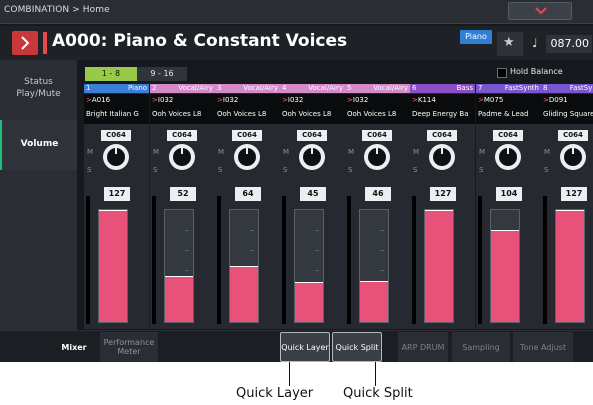 The width and height of the screenshot is (593, 405). What do you see at coordinates (493, 100) in the screenshot?
I see `program-id: M075` at bounding box center [493, 100].